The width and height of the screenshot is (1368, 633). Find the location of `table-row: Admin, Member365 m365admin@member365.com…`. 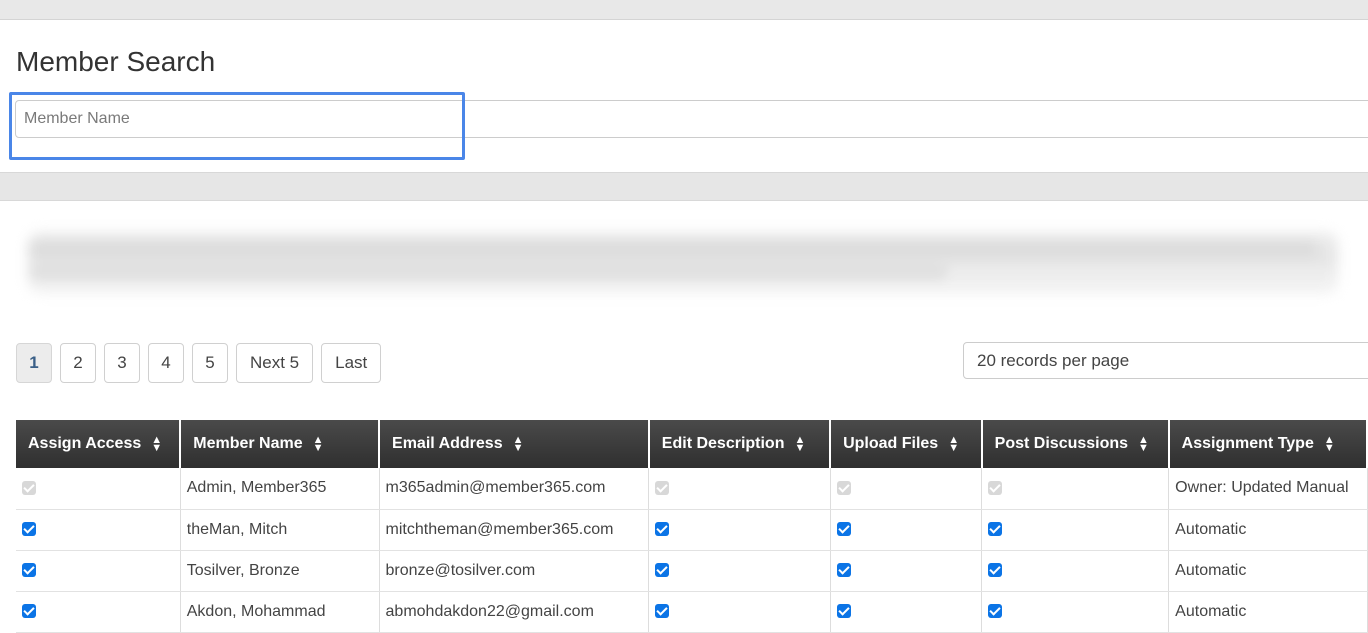

table-row: Admin, Member365 m365admin@member365.com… is located at coordinates (692, 489).